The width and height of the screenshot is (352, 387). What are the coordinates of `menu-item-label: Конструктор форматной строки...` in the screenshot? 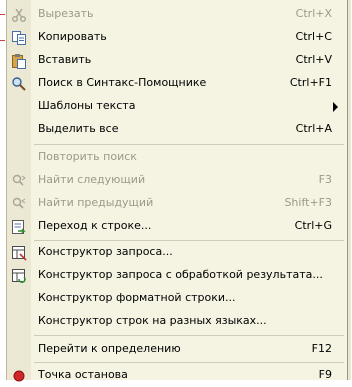 It's located at (137, 297).